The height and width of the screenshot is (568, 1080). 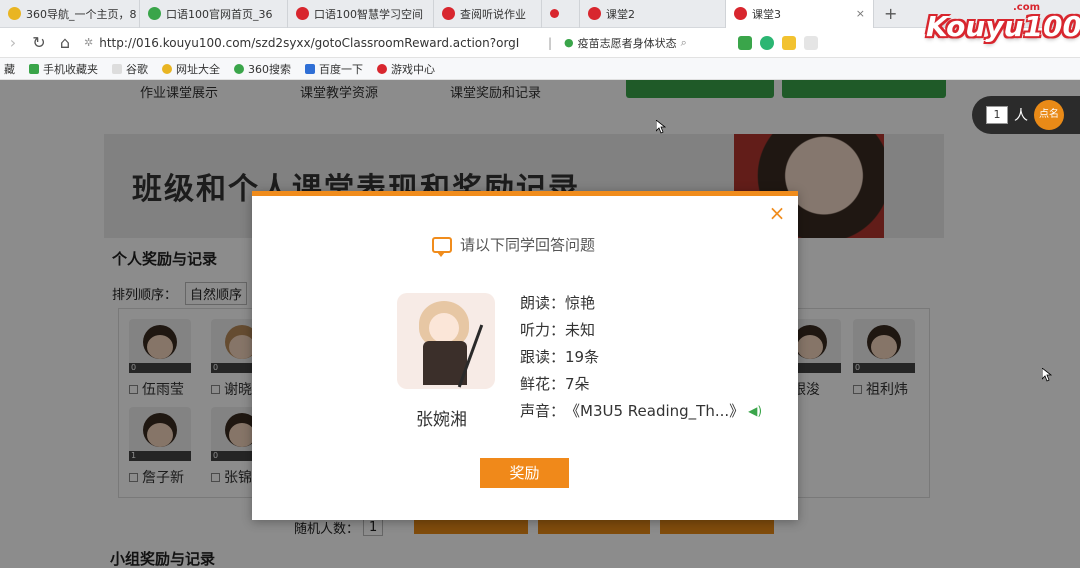 I want to click on roll-call-panel: 1 人 点名, so click(x=1026, y=115).